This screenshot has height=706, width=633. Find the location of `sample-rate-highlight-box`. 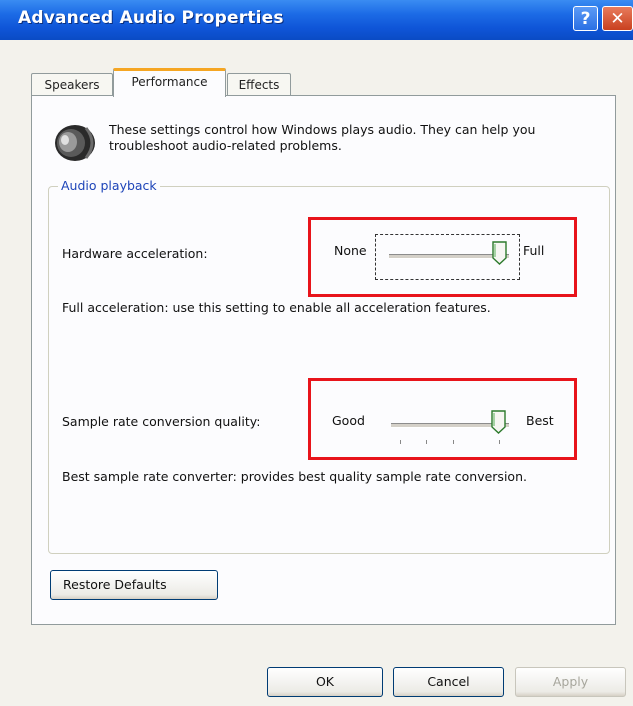

sample-rate-highlight-box is located at coordinates (442, 419).